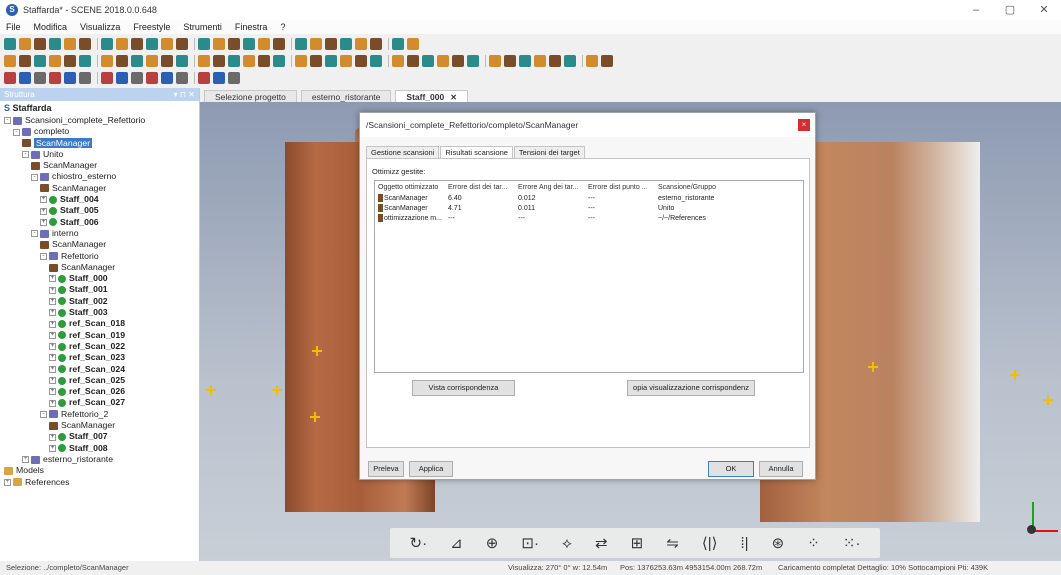  Describe the element at coordinates (99, 176) in the screenshot. I see `tree-item: - chiostro_esterno` at that location.